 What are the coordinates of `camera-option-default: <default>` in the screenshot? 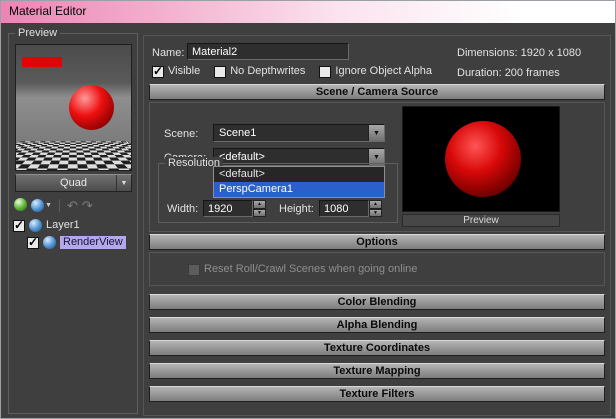 It's located at (299, 174).